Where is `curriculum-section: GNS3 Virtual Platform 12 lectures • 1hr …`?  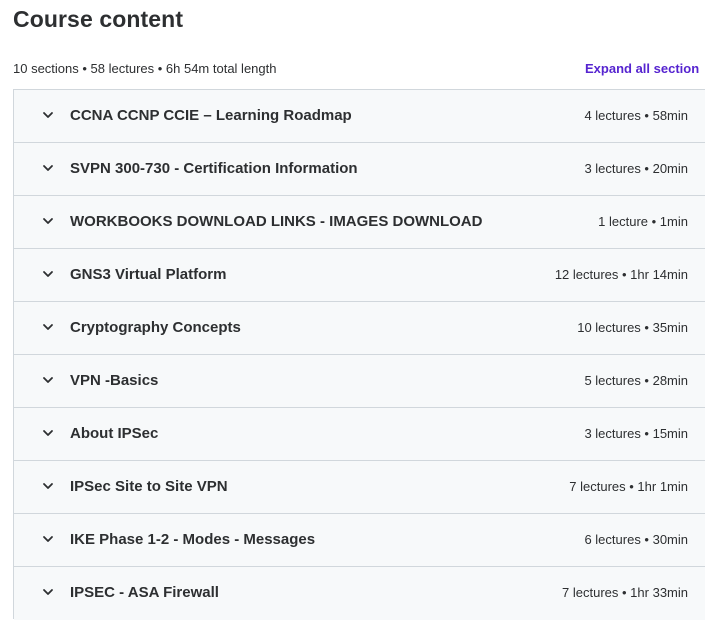 curriculum-section: GNS3 Virtual Platform 12 lectures • 1hr … is located at coordinates (359, 275).